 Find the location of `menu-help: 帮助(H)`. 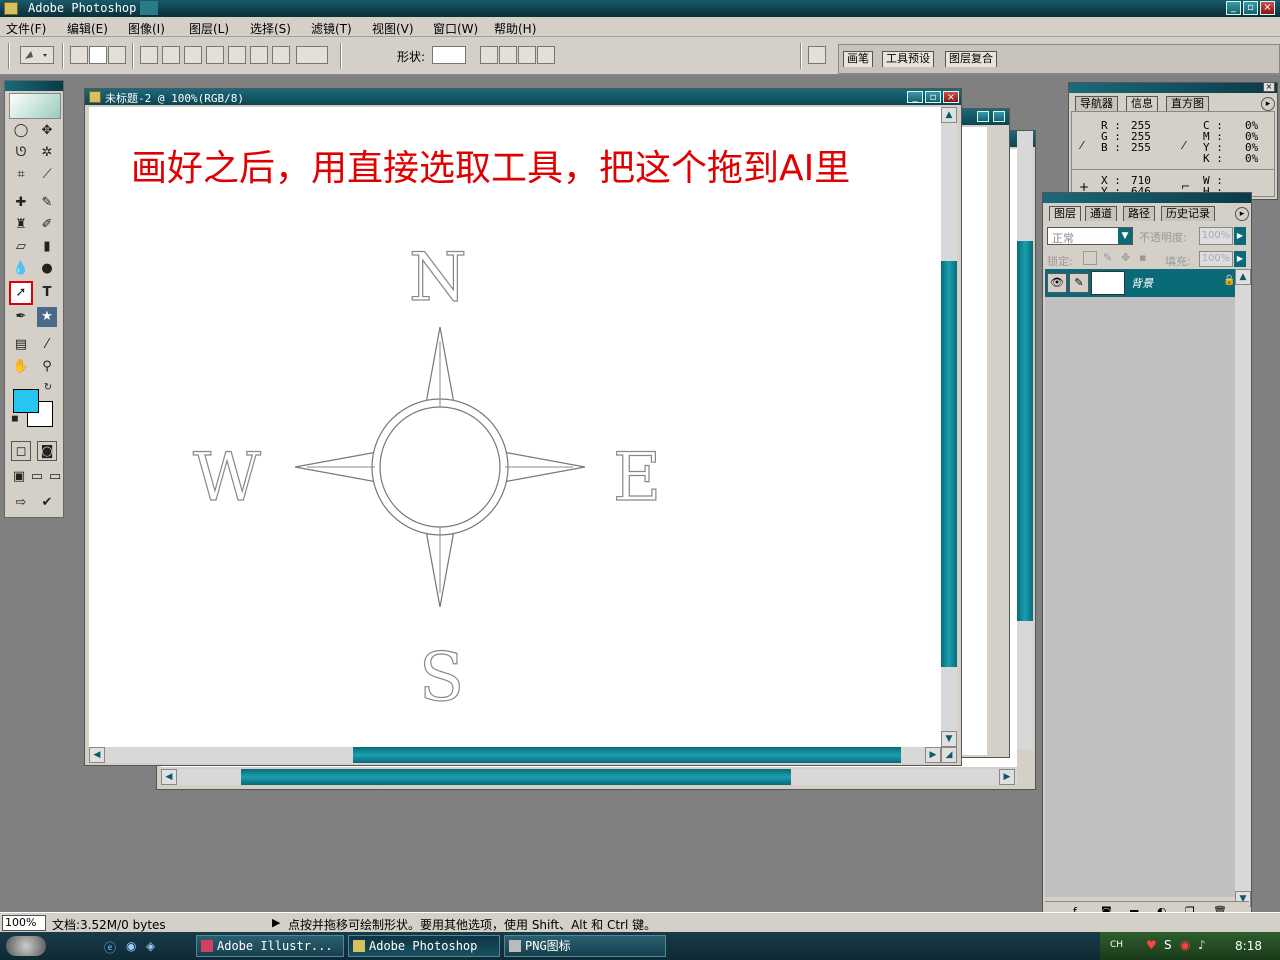

menu-help: 帮助(H) is located at coordinates (515, 28).